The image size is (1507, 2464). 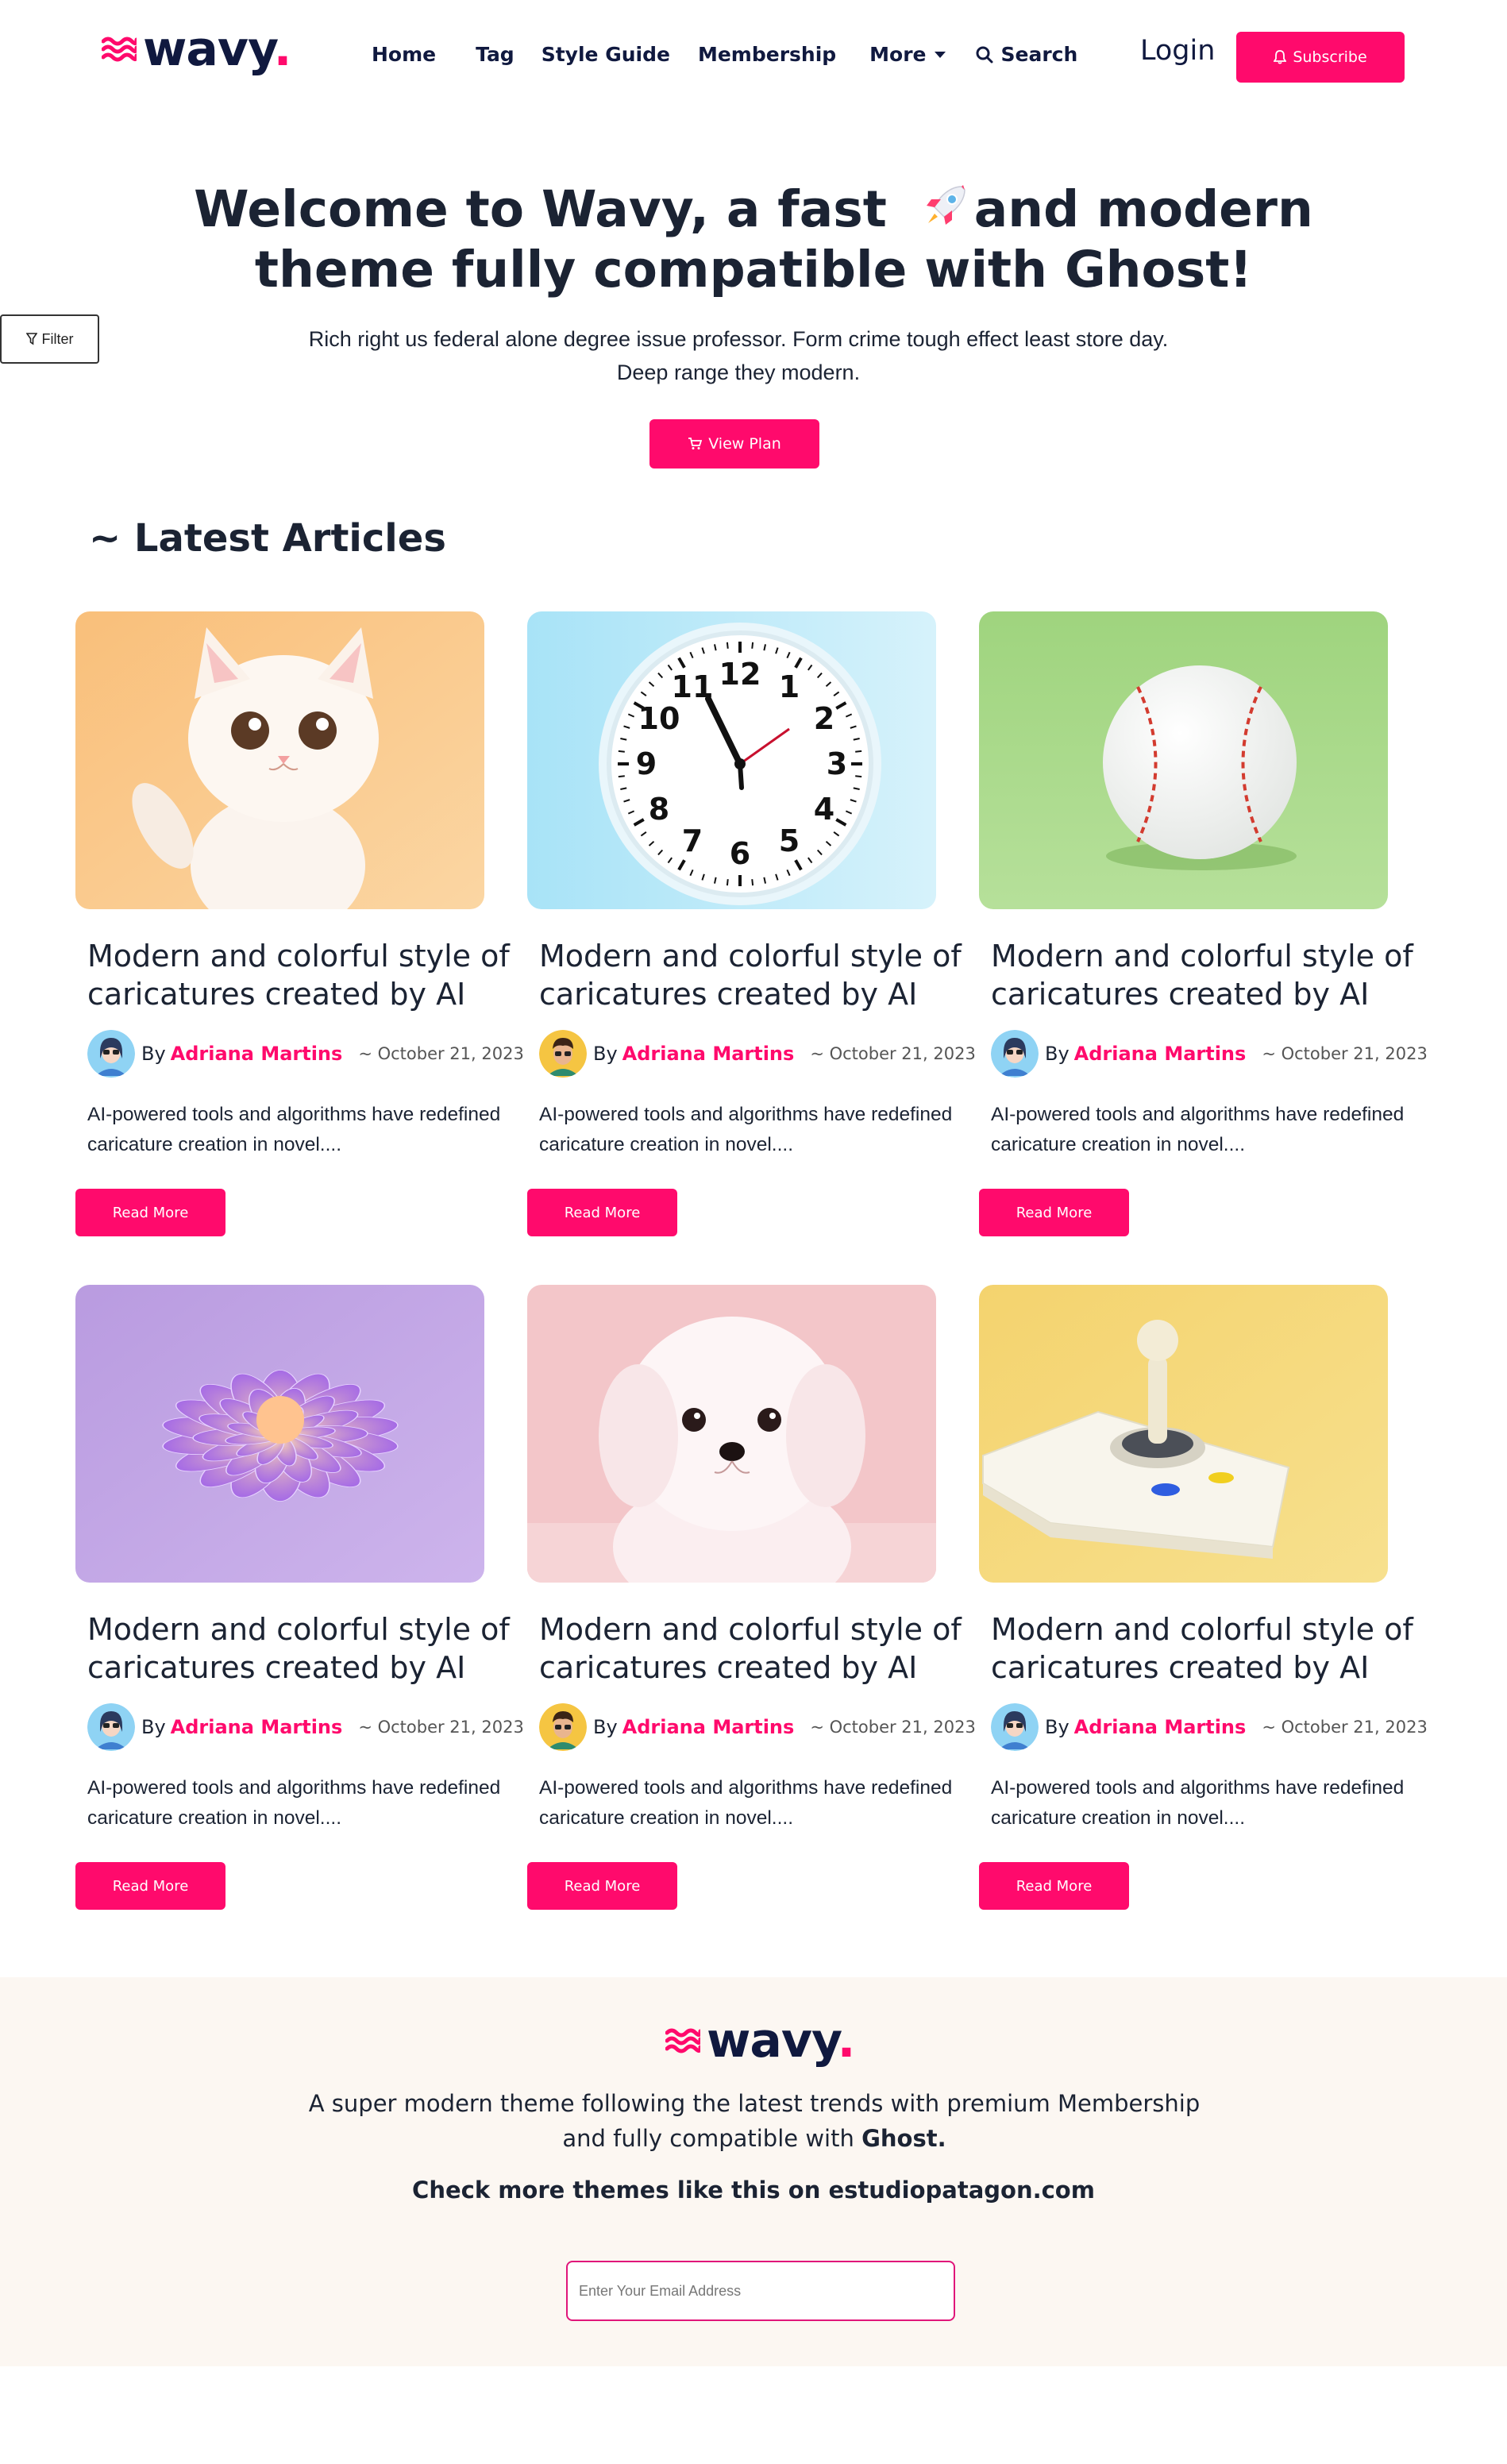 What do you see at coordinates (404, 55) in the screenshot?
I see `nav-home: Home` at bounding box center [404, 55].